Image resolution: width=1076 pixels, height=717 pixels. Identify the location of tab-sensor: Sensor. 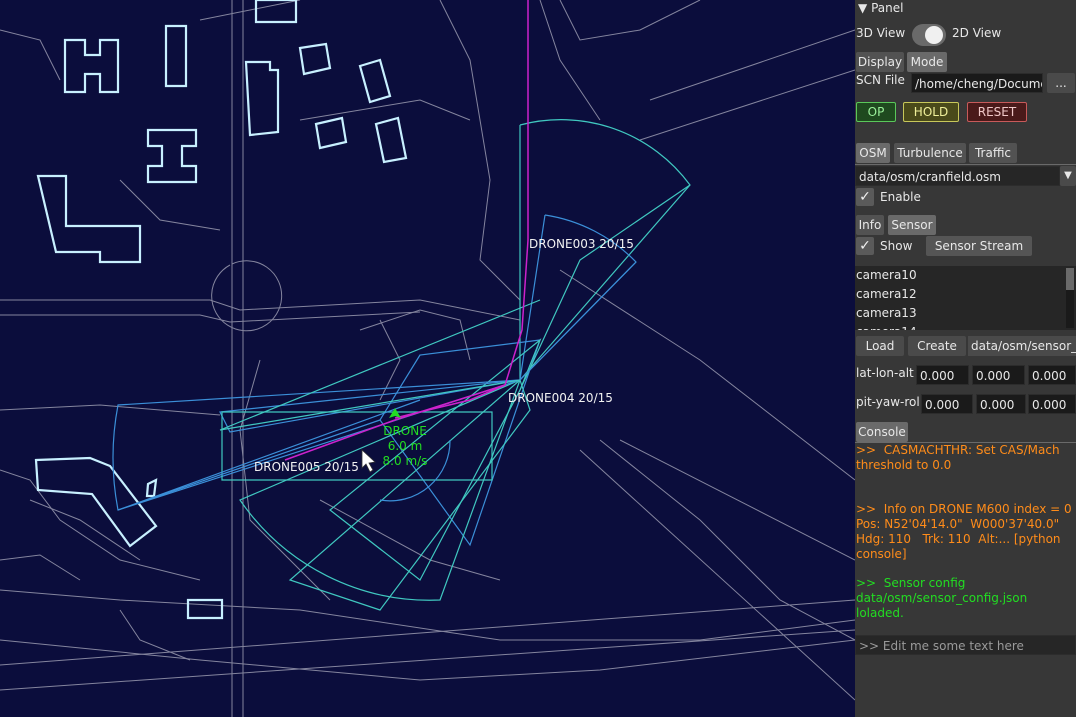
(912, 225).